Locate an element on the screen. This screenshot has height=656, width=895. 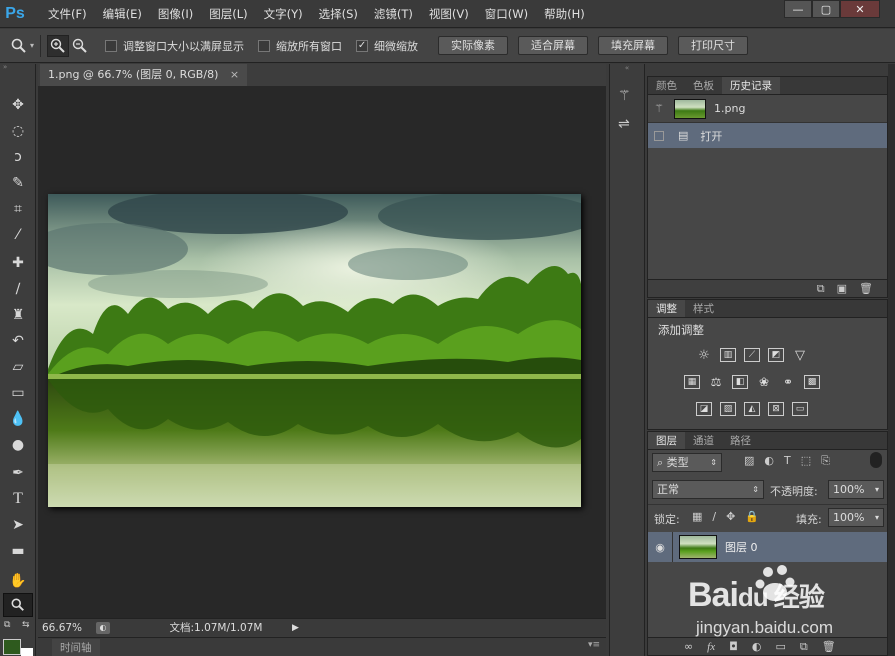
selective-color-icon: ⊠ is located at coordinates (776, 409).